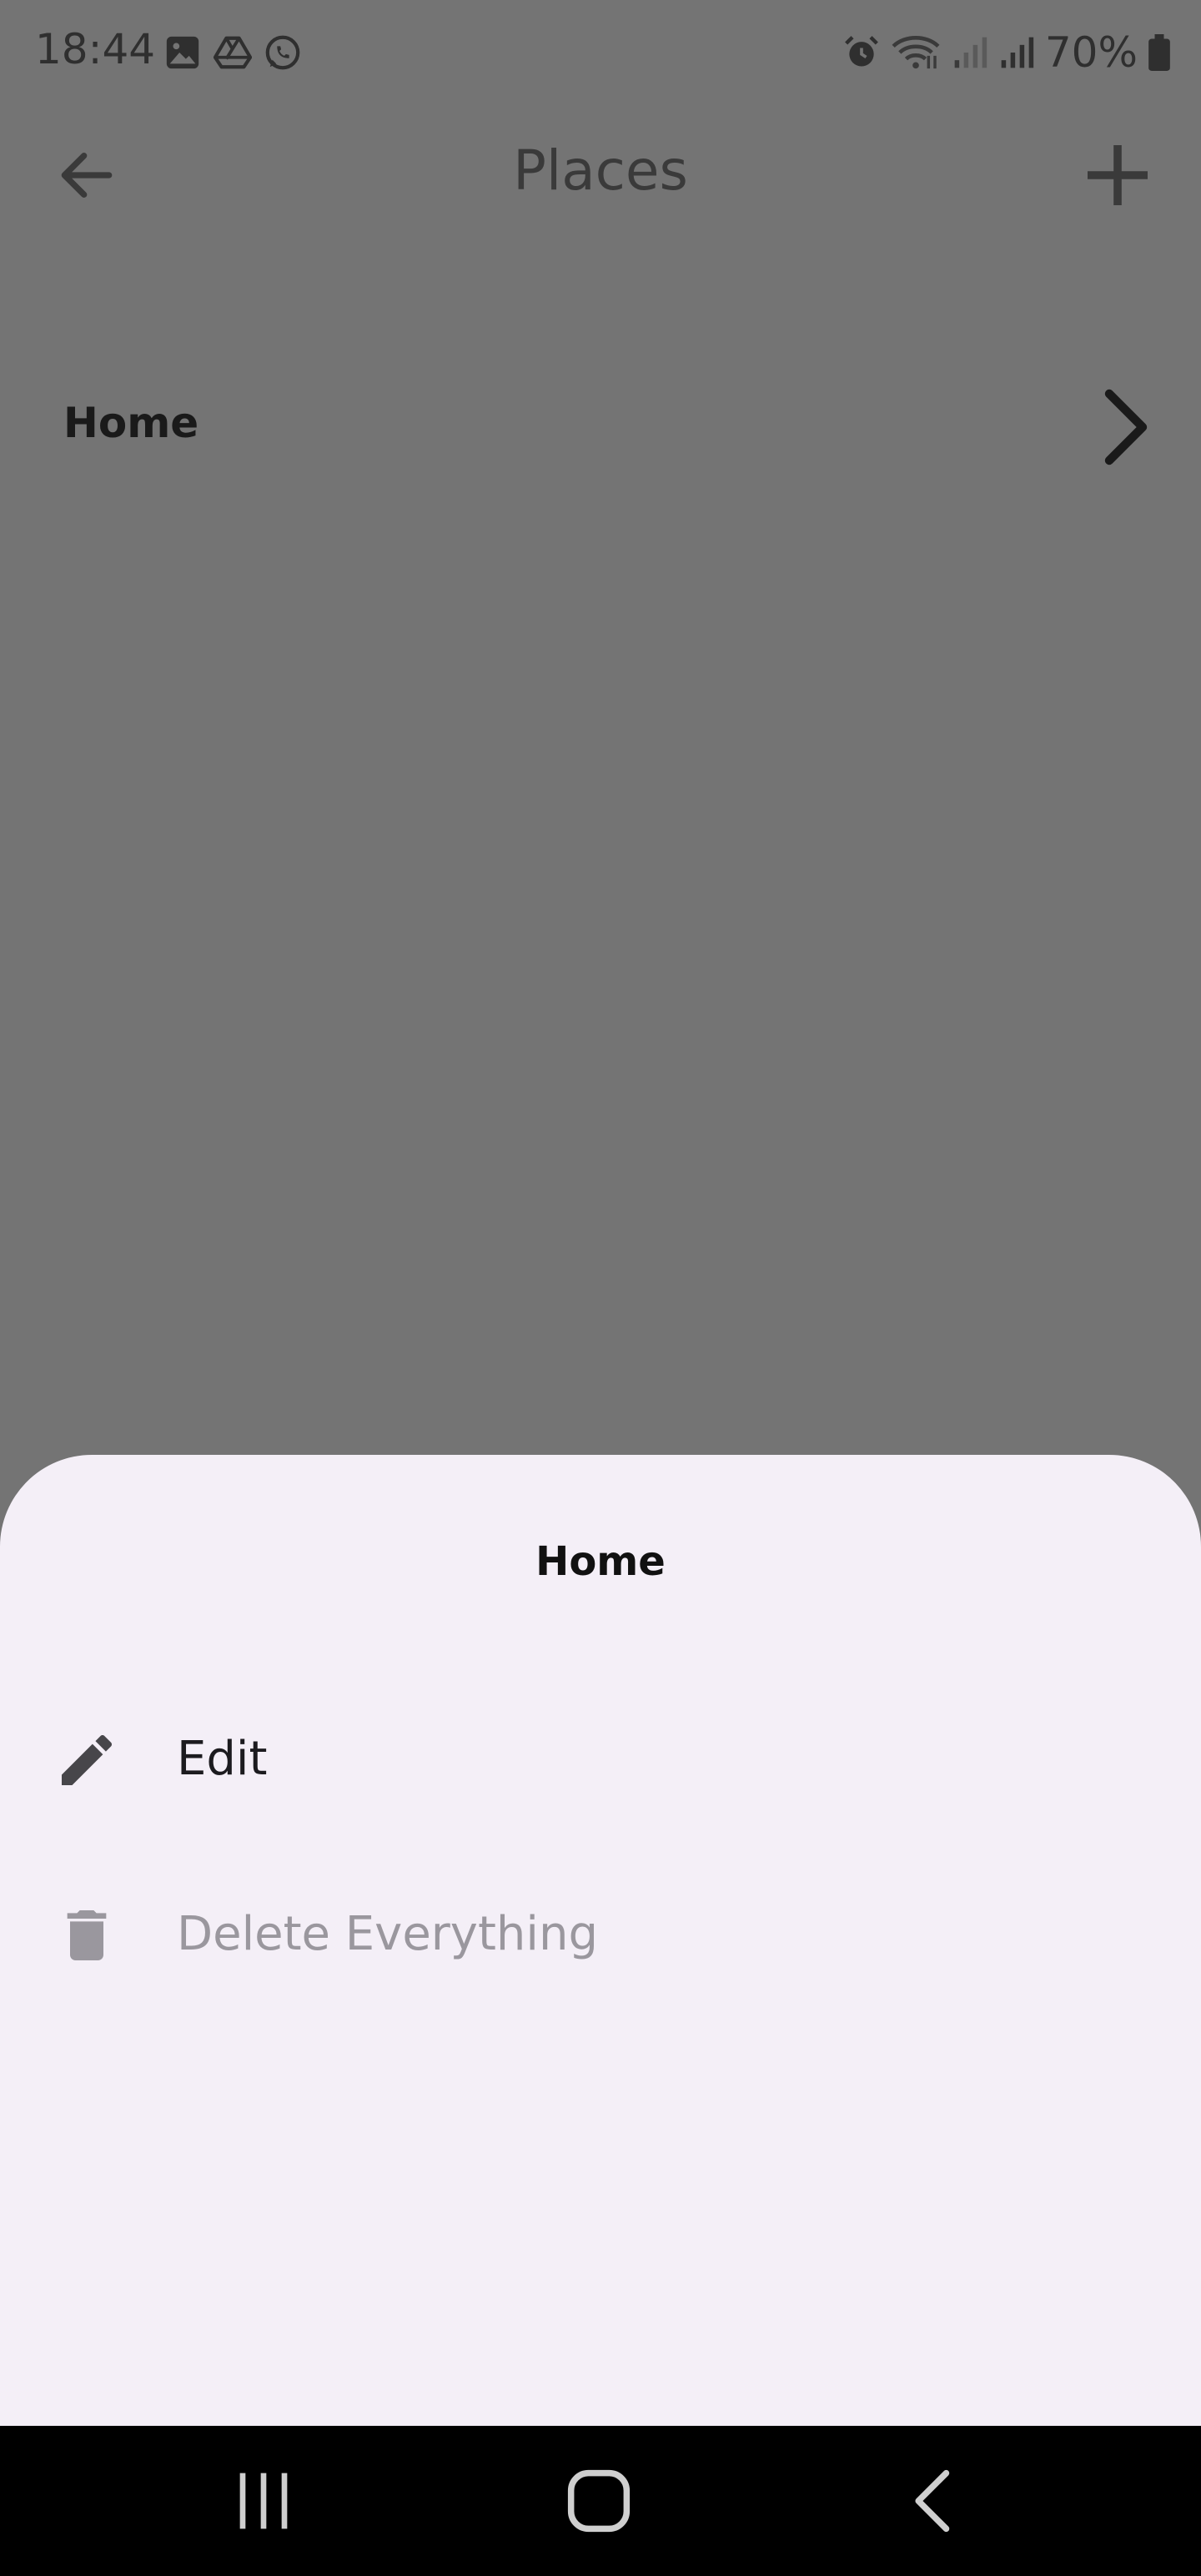 The image size is (1201, 2576). I want to click on back-icon, so click(936, 2501).